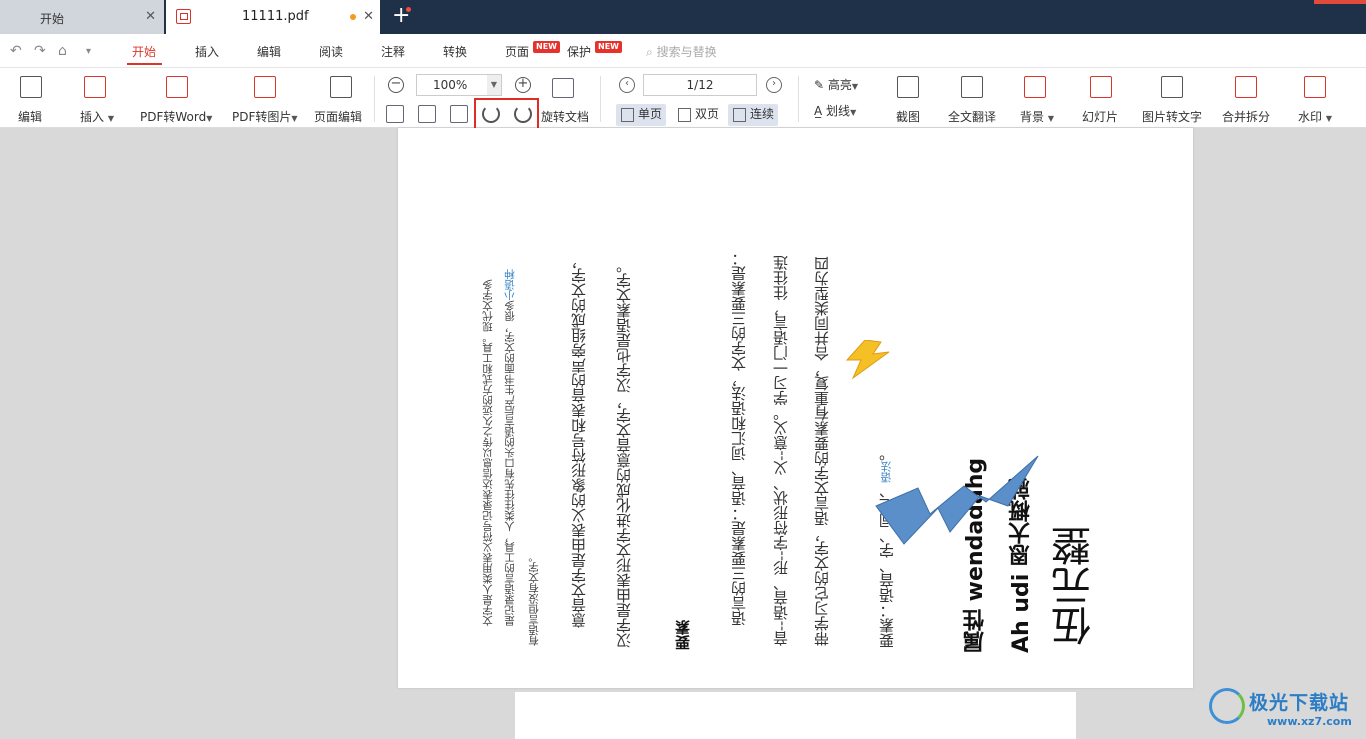  I want to click on small-language-link: 小语种, so click(510, 285).